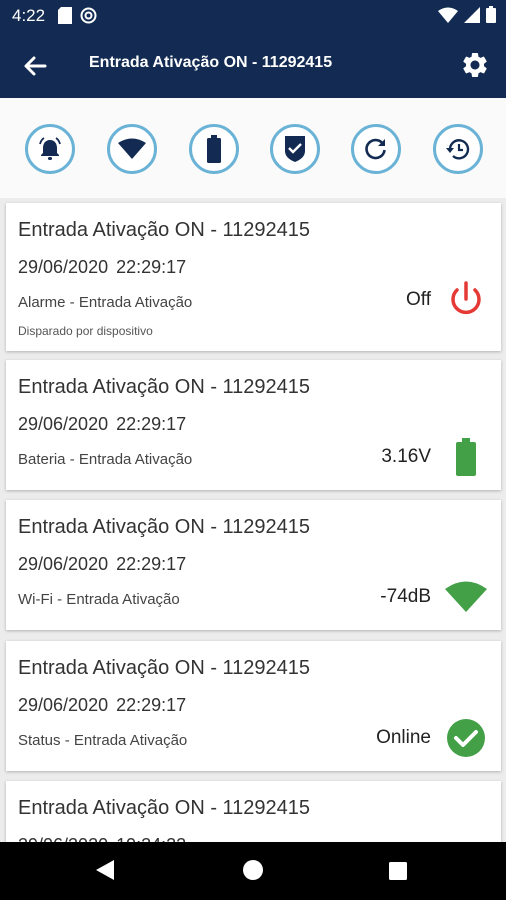  I want to click on card-value: 3.16V, so click(406, 456).